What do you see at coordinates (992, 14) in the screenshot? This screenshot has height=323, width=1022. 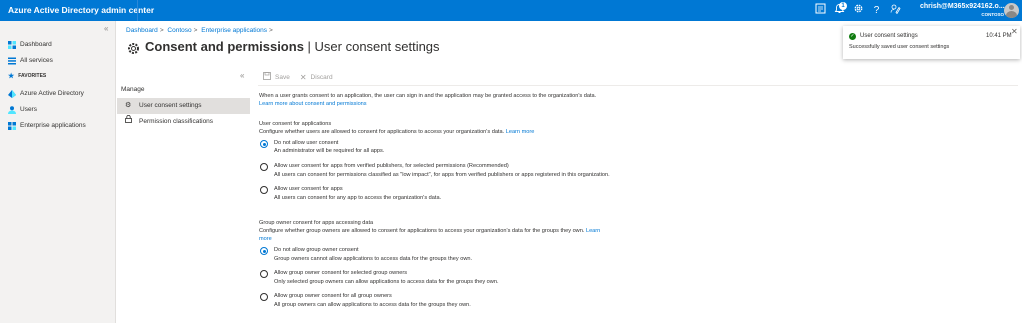 I see `tenant-name: CONTOSO` at bounding box center [992, 14].